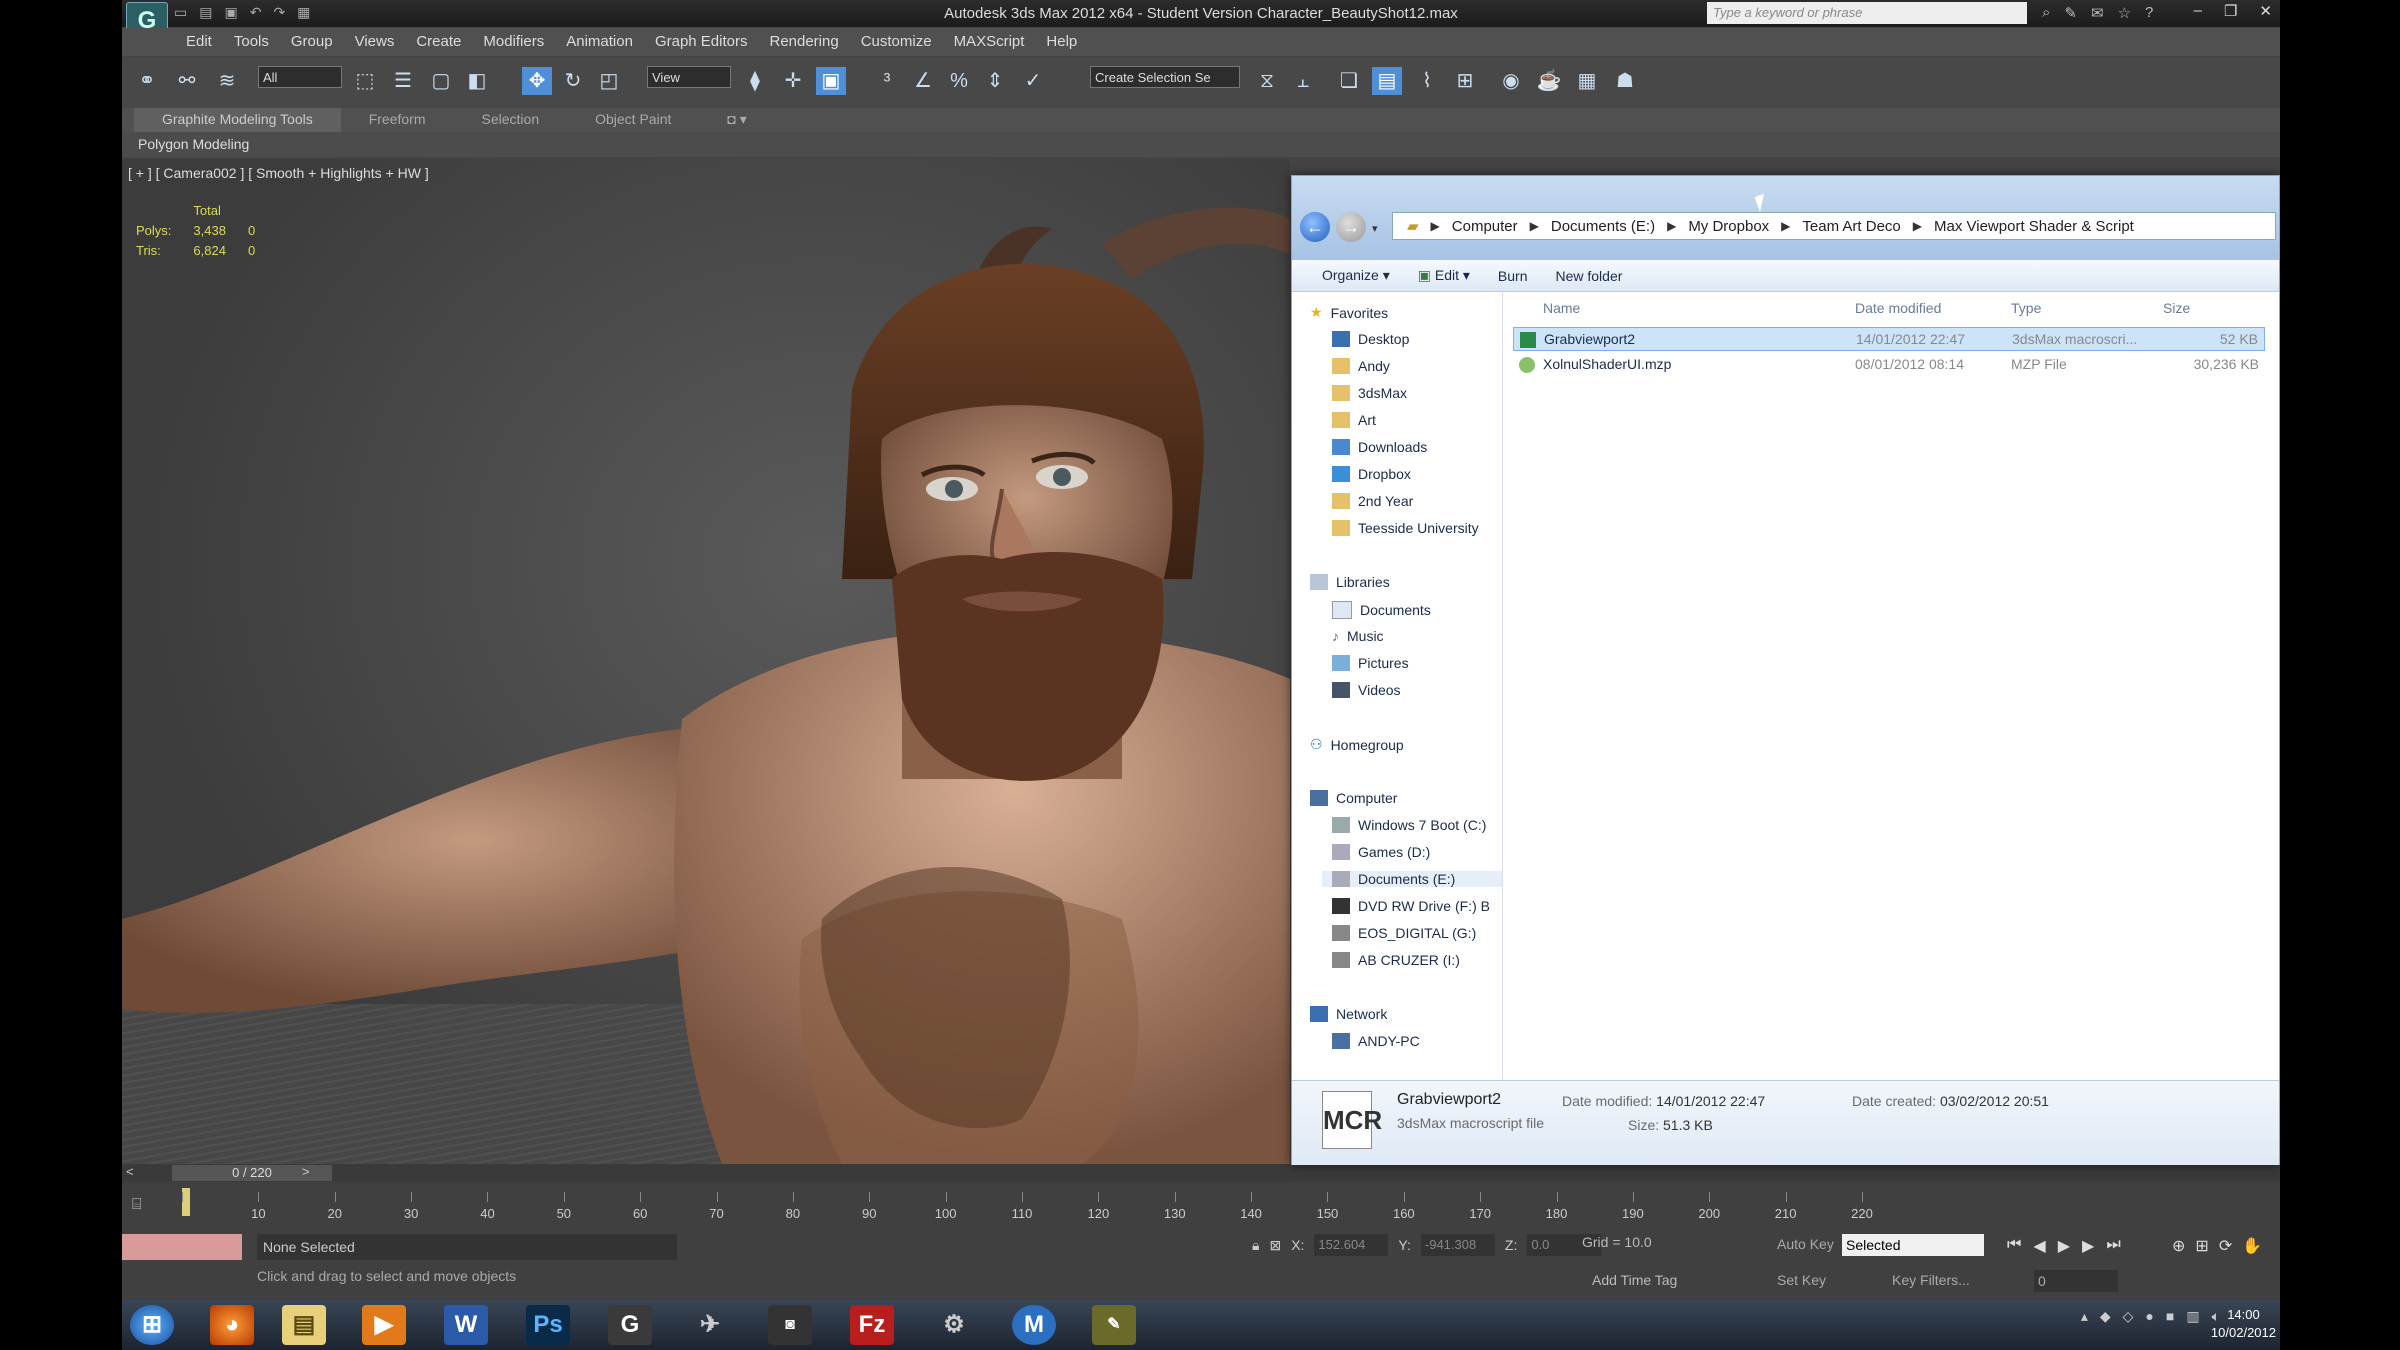 The height and width of the screenshot is (1350, 2400). I want to click on nav-item-drive-d: Games (D:), so click(1381, 852).